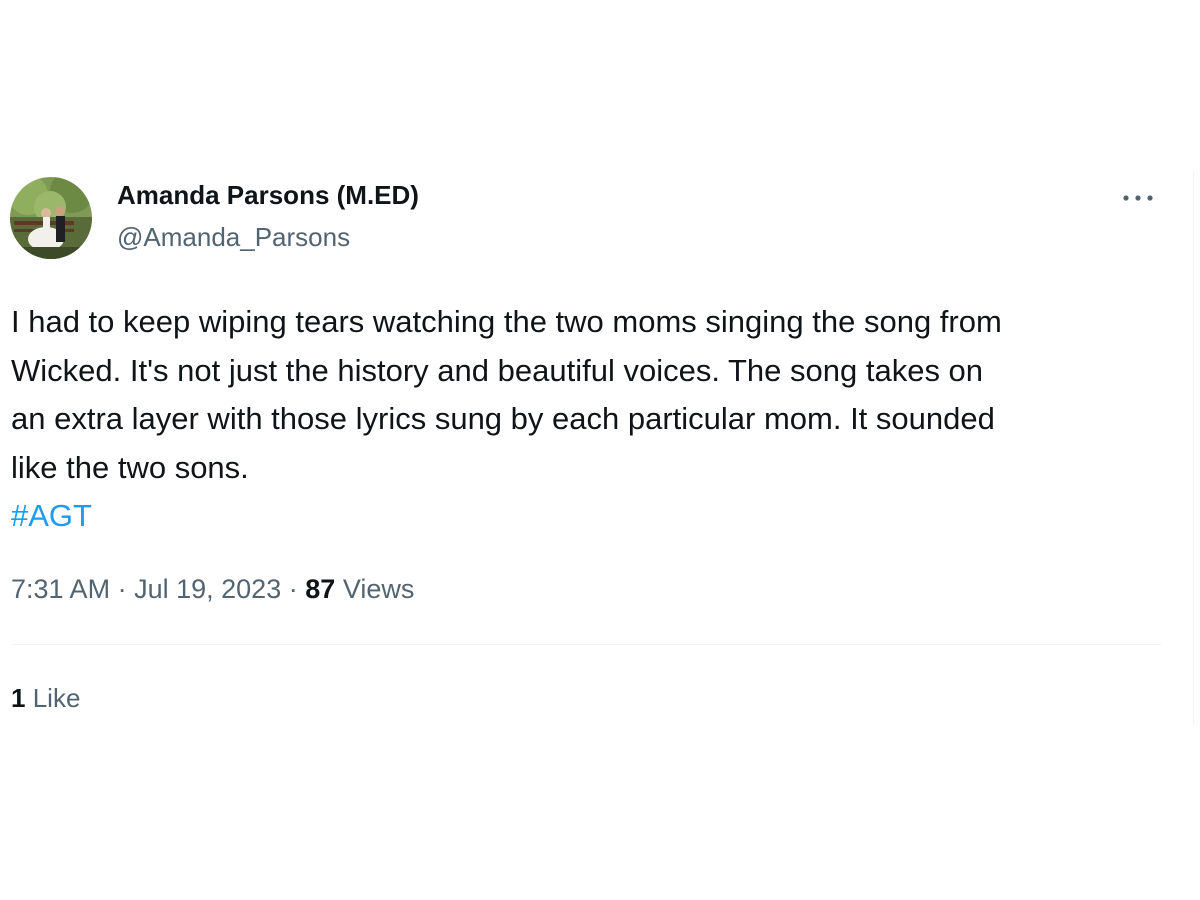 This screenshot has height=900, width=1200. I want to click on more-horizontal-icon, so click(1138, 198).